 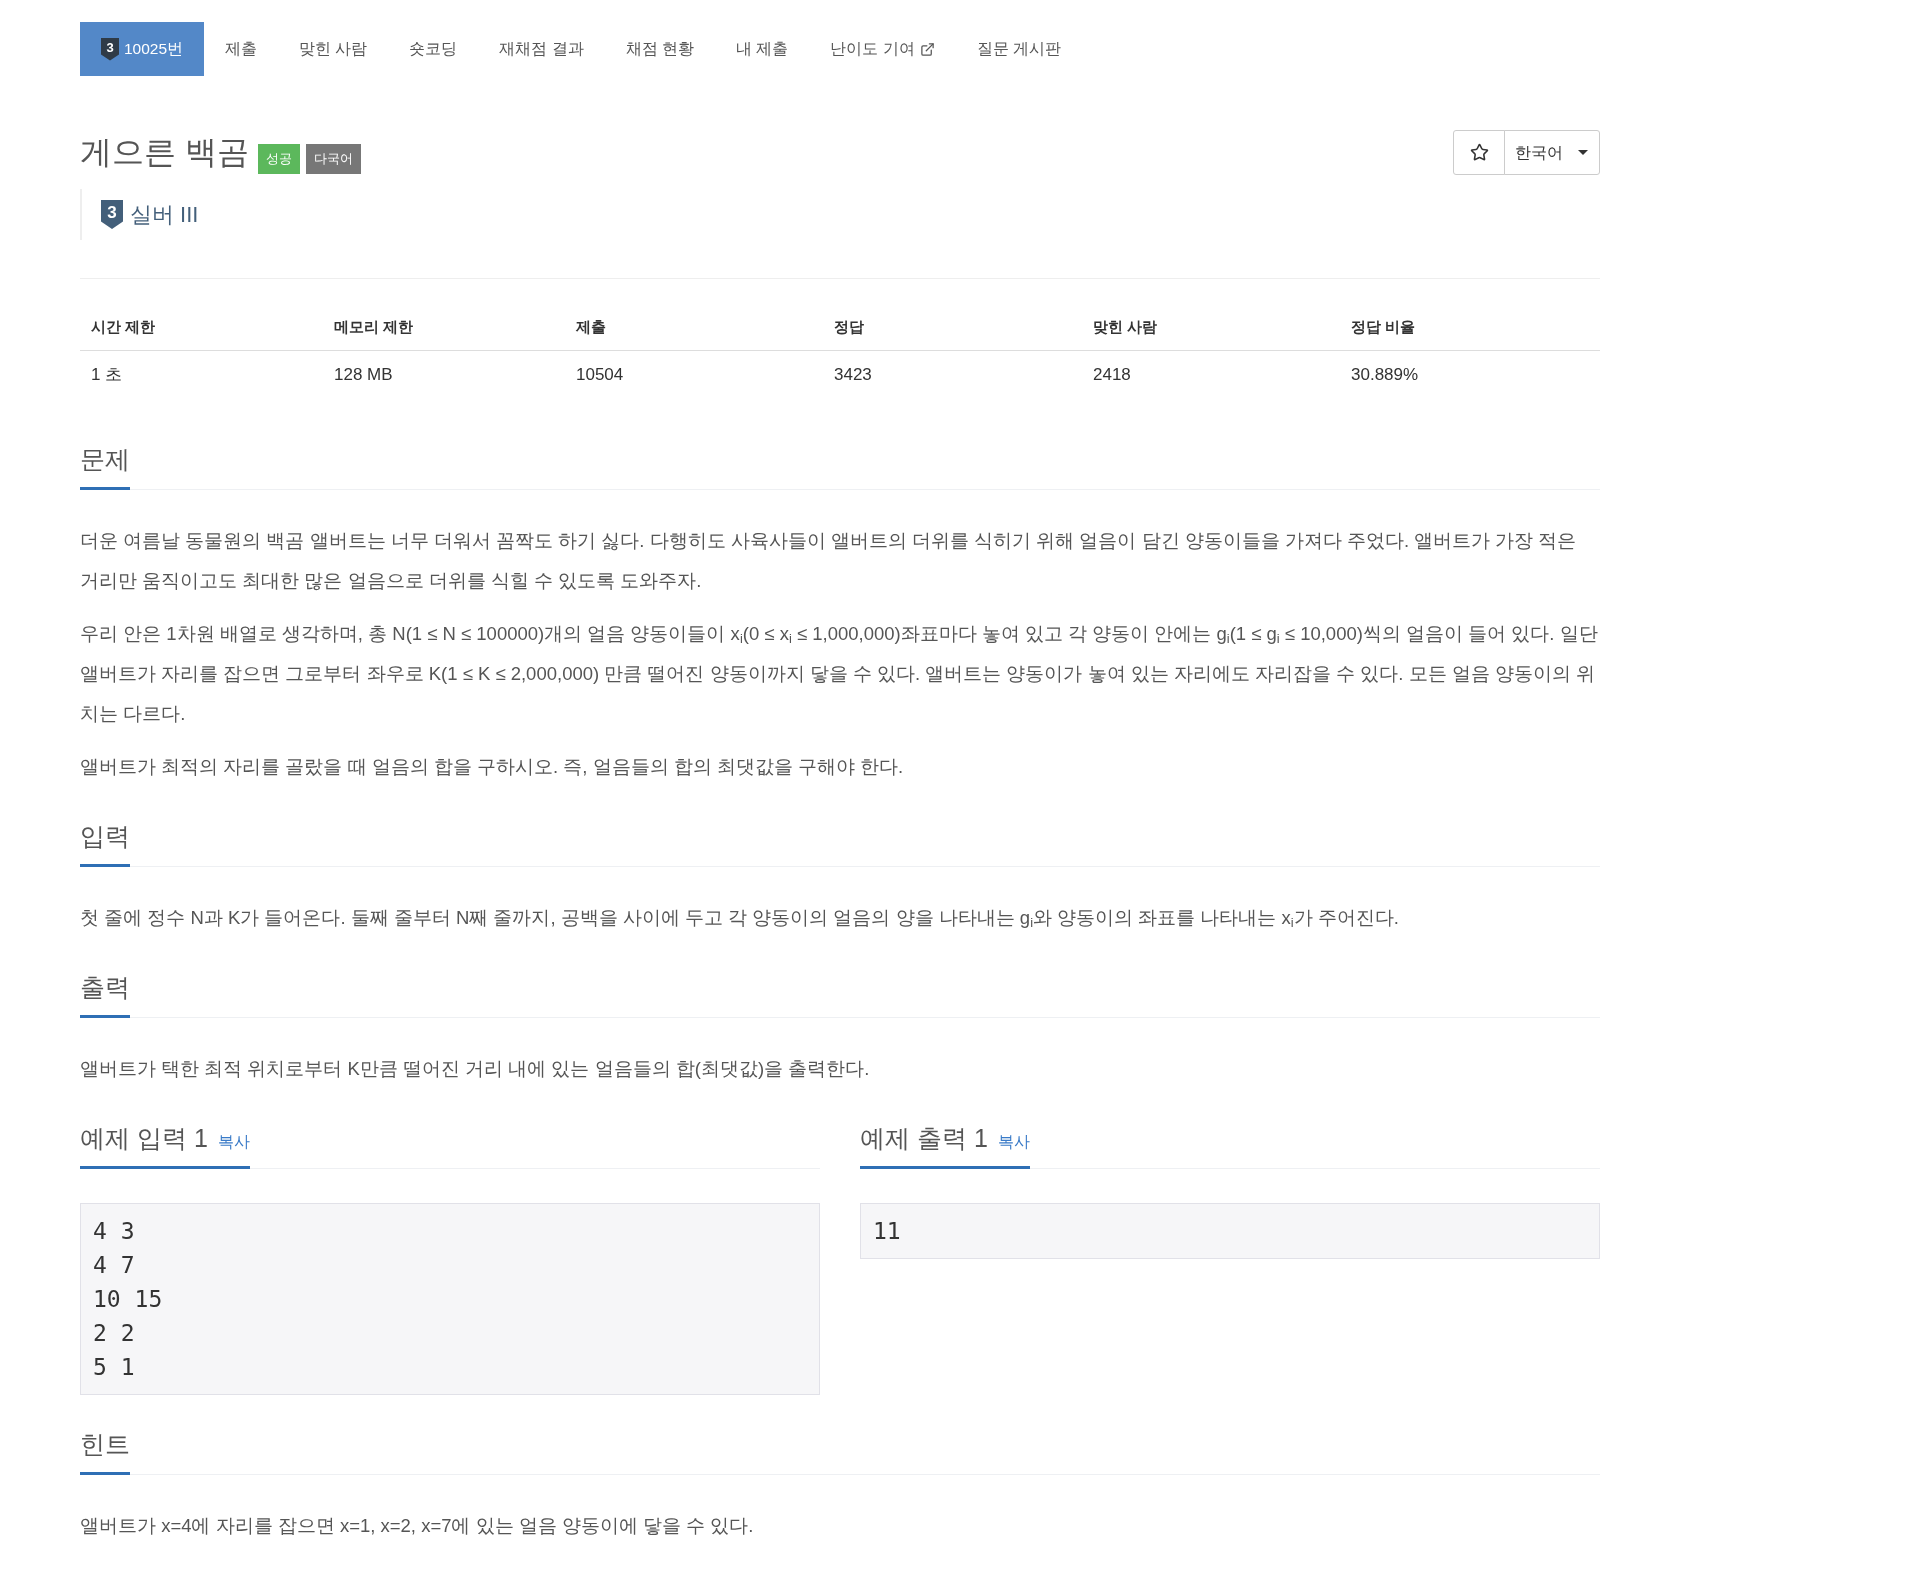 What do you see at coordinates (123, 327) in the screenshot?
I see `table-header: 시간 제한` at bounding box center [123, 327].